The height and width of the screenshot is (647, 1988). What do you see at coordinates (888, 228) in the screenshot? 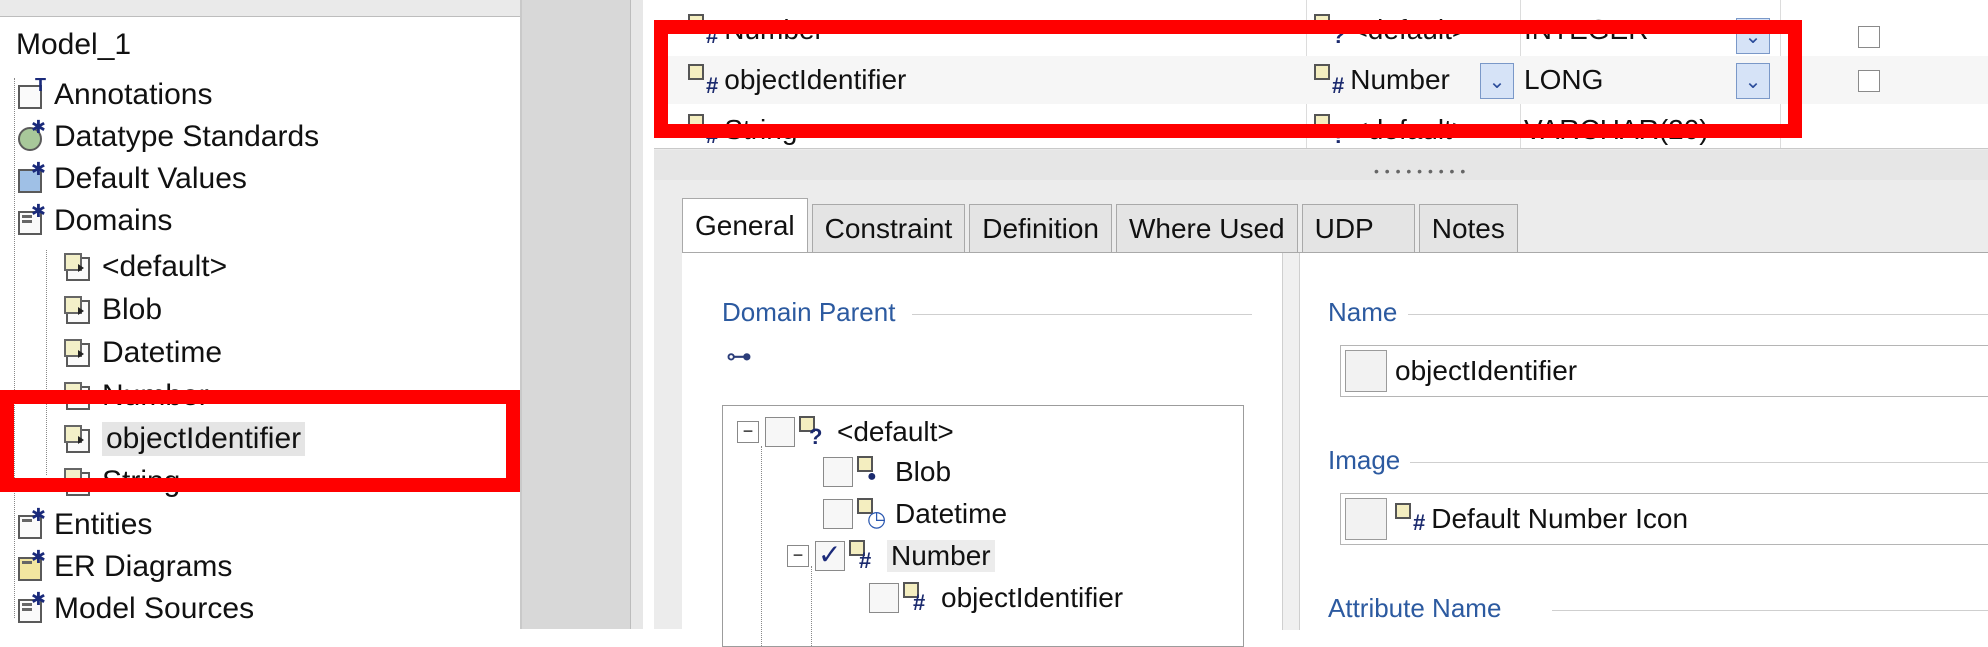
I see `tab-constraint: Constraint` at bounding box center [888, 228].